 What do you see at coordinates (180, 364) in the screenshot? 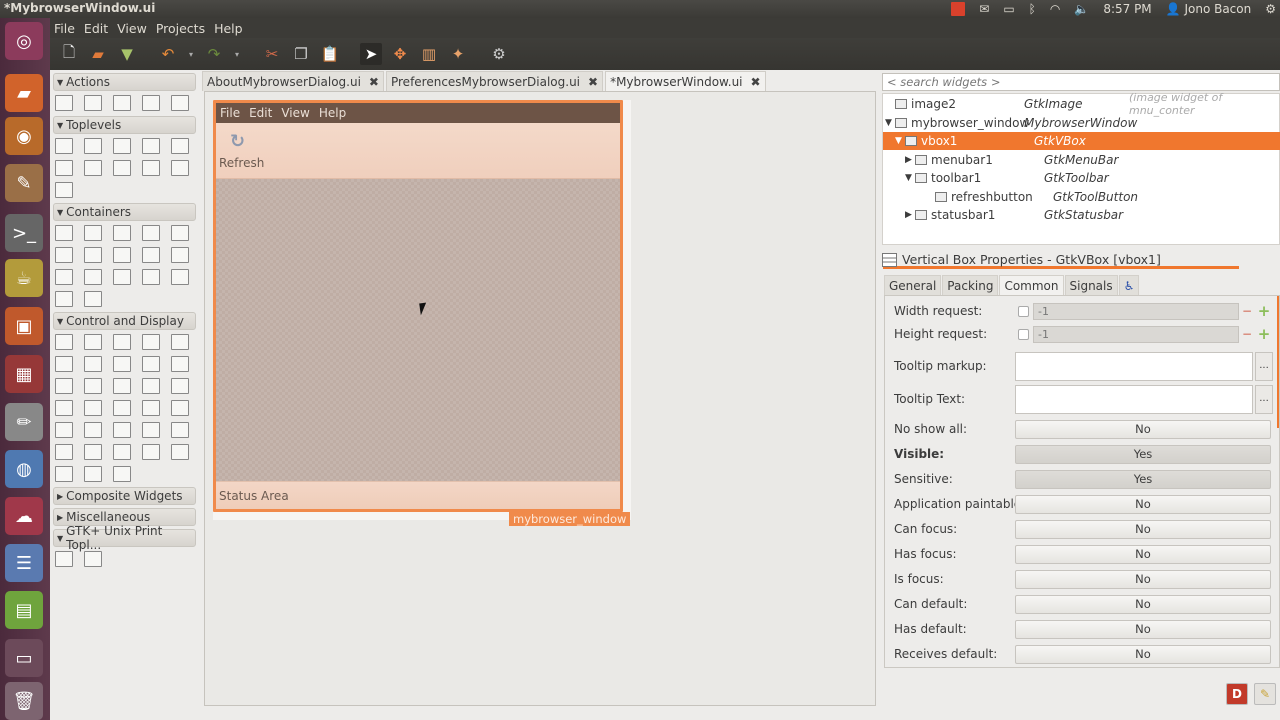
I see `image-icon` at bounding box center [180, 364].